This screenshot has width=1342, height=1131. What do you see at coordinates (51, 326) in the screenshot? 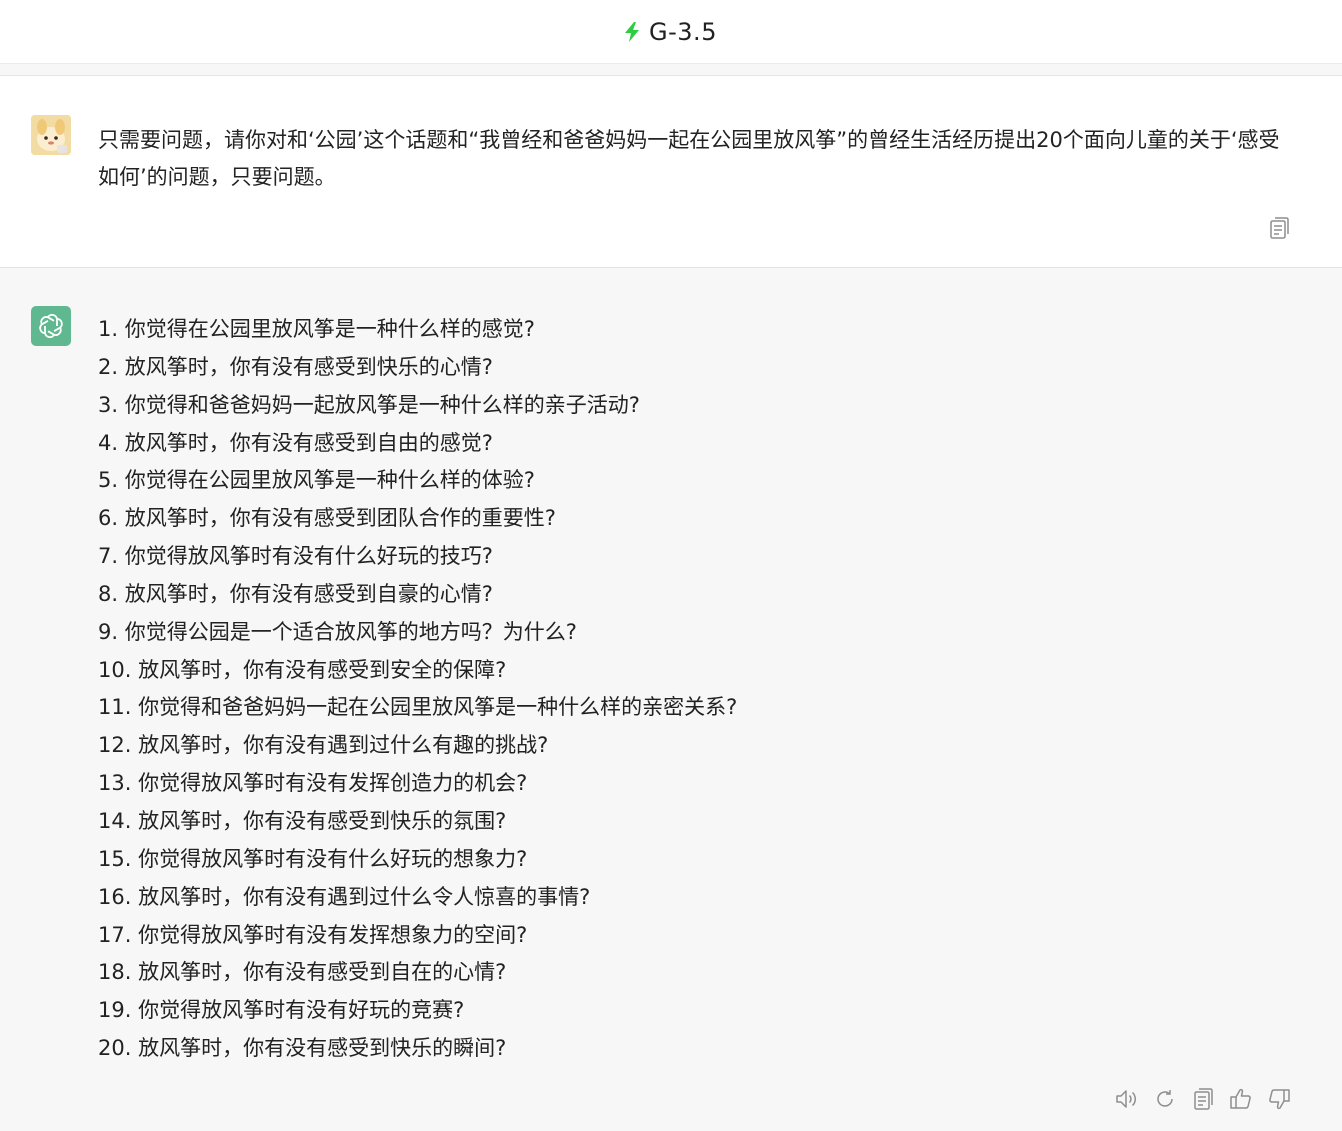
I see `assistant-avatar` at bounding box center [51, 326].